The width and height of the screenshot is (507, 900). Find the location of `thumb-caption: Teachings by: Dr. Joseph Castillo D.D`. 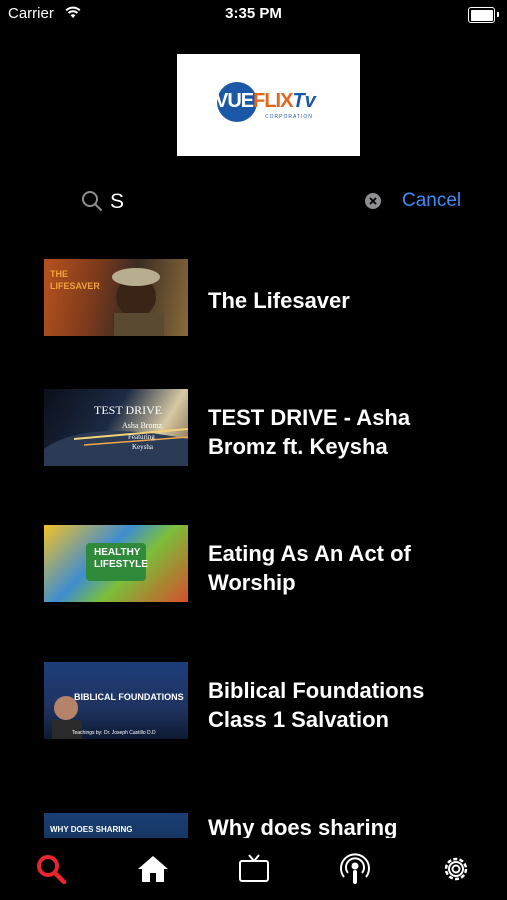

thumb-caption: Teachings by: Dr. Joseph Castillo D.D is located at coordinates (114, 733).